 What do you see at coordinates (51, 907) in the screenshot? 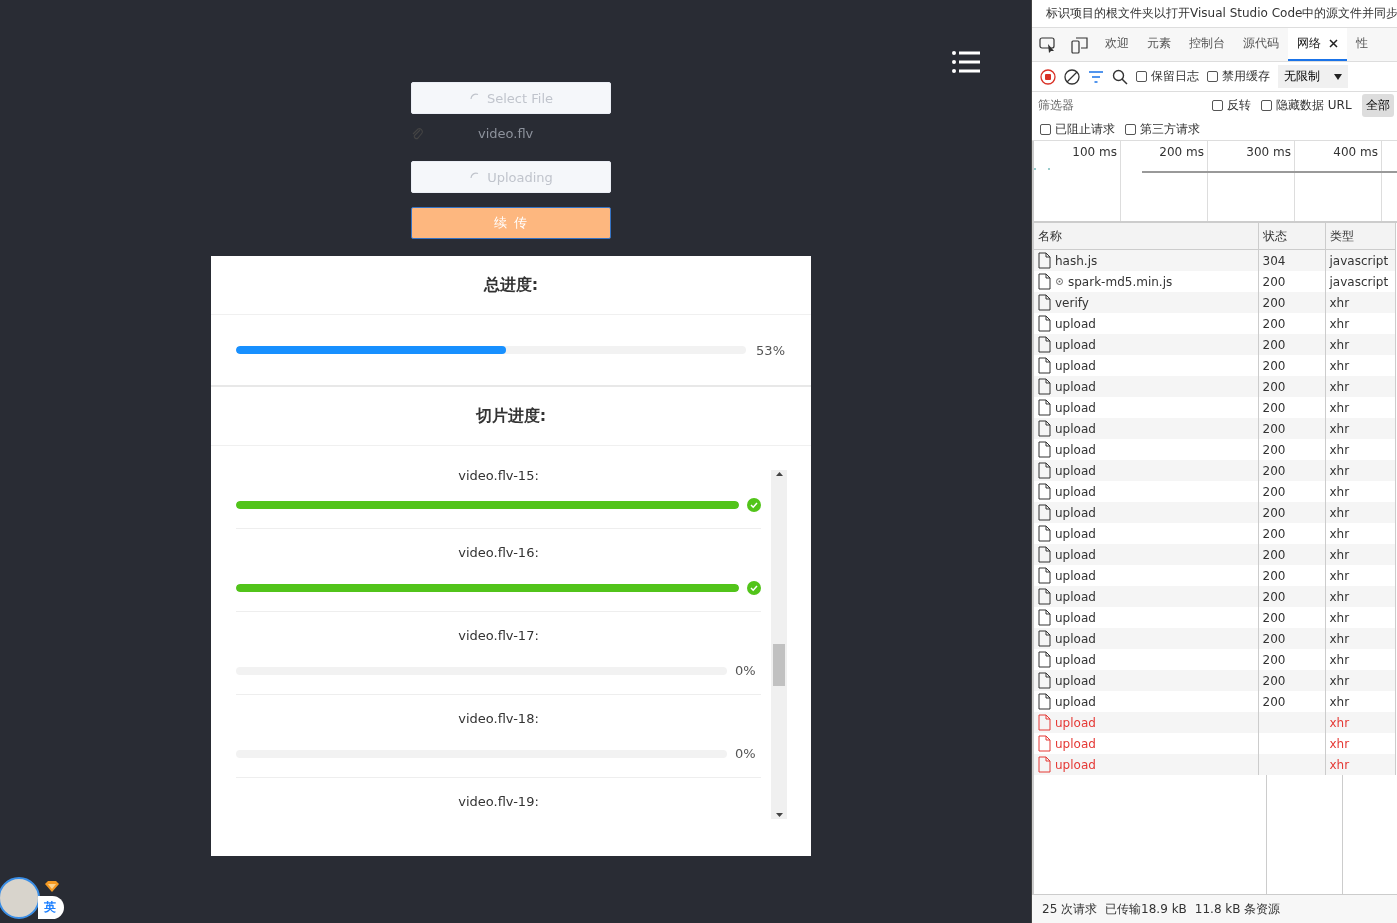
I see `language-badge: 英` at bounding box center [51, 907].